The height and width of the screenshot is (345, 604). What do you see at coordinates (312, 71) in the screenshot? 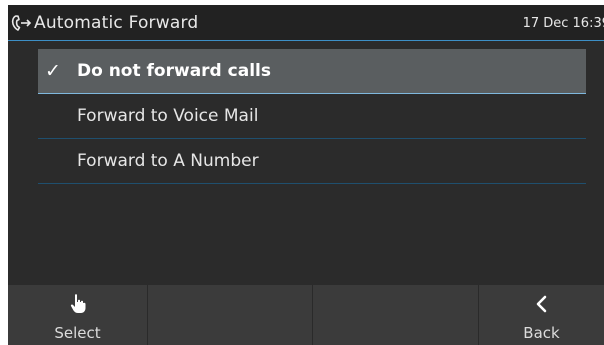
I see `list-item-do-not-forward: ✓ Do not forward calls` at bounding box center [312, 71].